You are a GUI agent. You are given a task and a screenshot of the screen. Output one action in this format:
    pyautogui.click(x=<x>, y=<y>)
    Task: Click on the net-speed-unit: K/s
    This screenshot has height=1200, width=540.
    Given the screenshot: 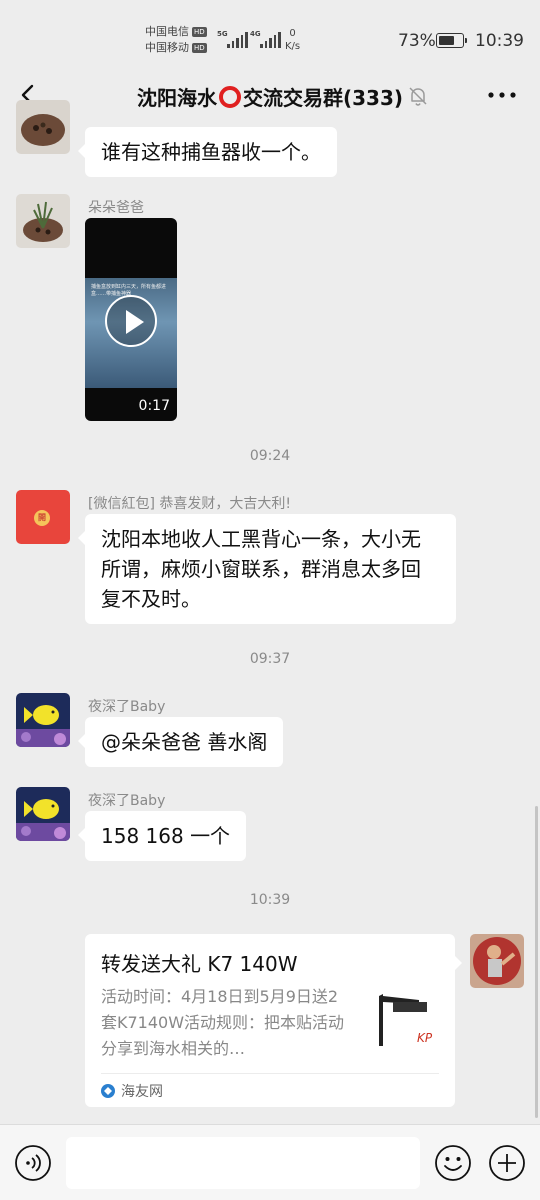 What is the action you would take?
    pyautogui.click(x=293, y=46)
    